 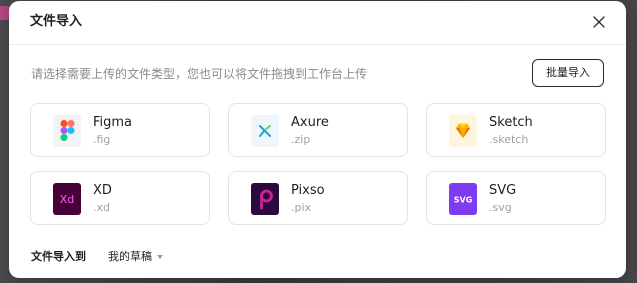 I want to click on upload-hint: 请选择需要上传的文件类型，您也可以将文件拖拽到工作台上传, so click(x=199, y=74).